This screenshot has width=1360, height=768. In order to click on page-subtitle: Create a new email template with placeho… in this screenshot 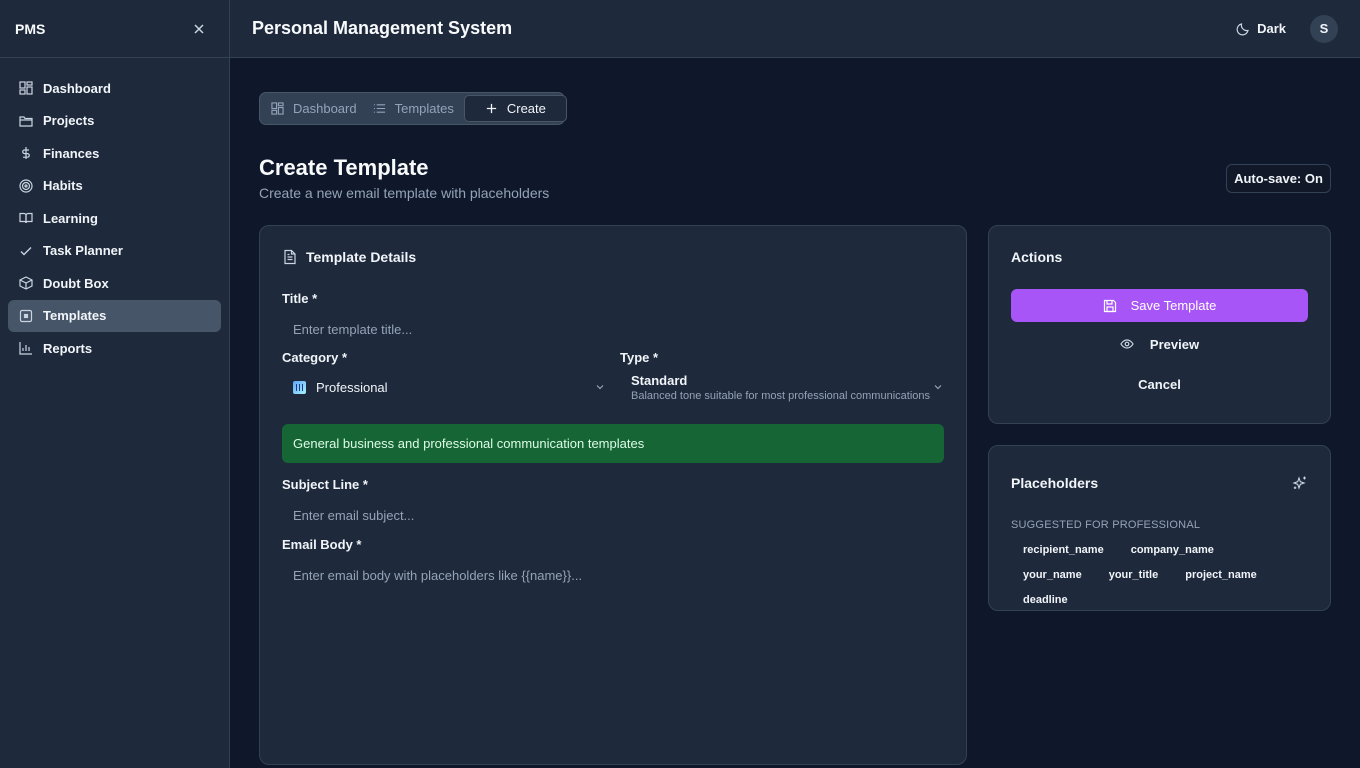, I will do `click(404, 193)`.